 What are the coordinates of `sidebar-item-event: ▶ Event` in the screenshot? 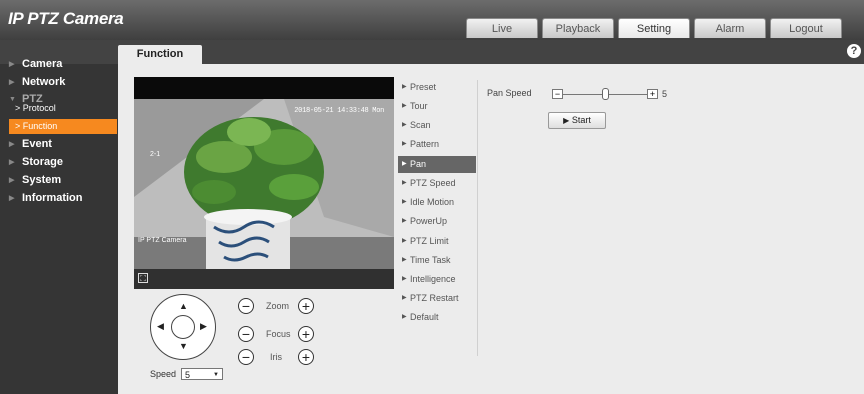 It's located at (59, 144).